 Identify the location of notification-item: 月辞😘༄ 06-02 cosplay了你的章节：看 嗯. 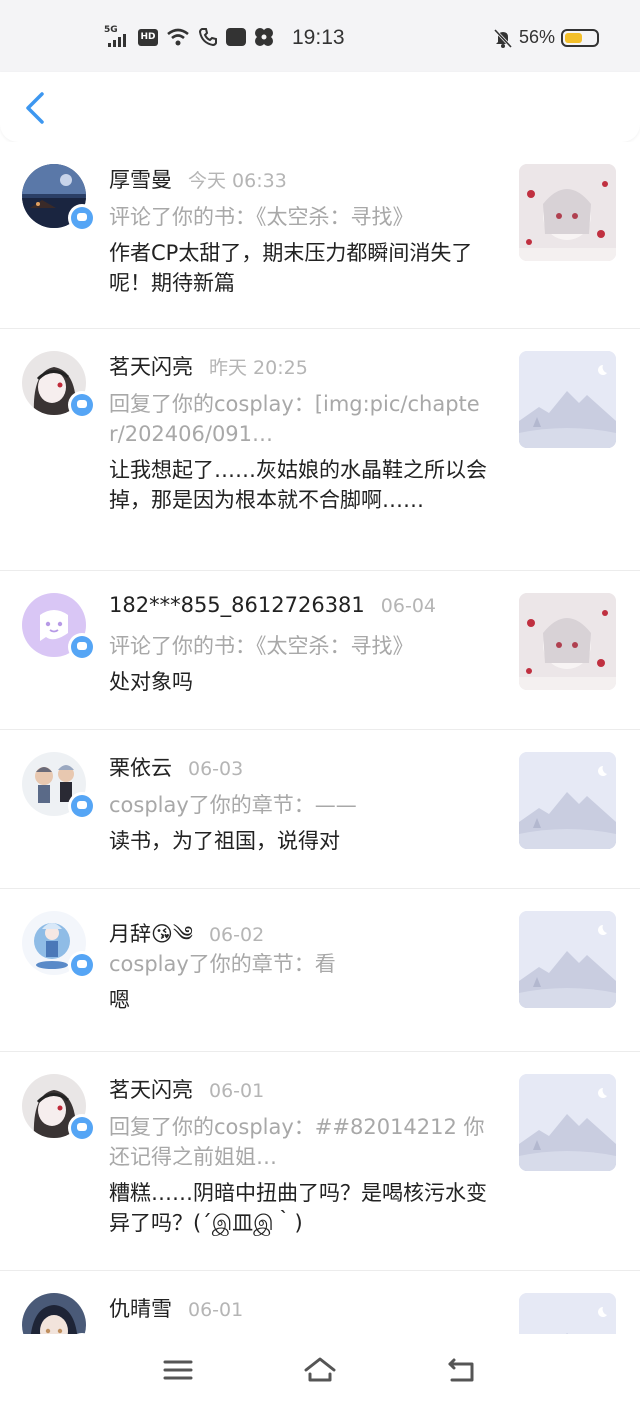
(320, 970).